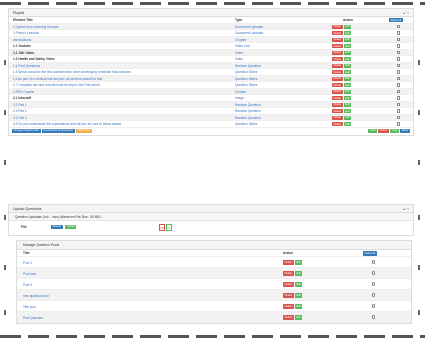 The width and height of the screenshot is (425, 340). What do you see at coordinates (36, 27) in the screenshot?
I see `element-title-link: 1.Upload your Learning Sources` at bounding box center [36, 27].